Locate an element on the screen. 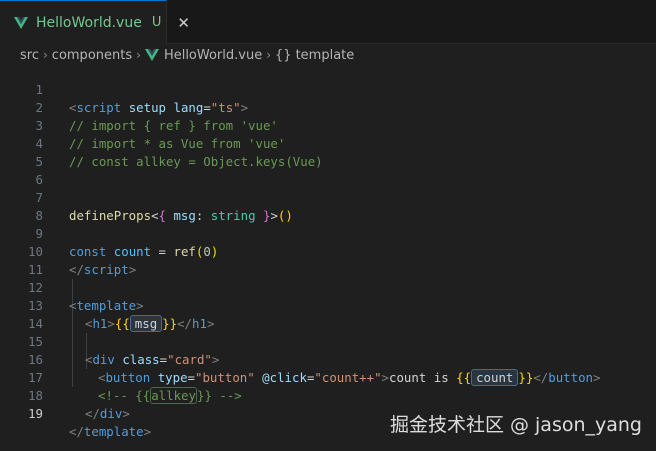 The image size is (656, 451). tab-helloworld-vue: HelloWorld.vue U ✕ is located at coordinates (95, 22).